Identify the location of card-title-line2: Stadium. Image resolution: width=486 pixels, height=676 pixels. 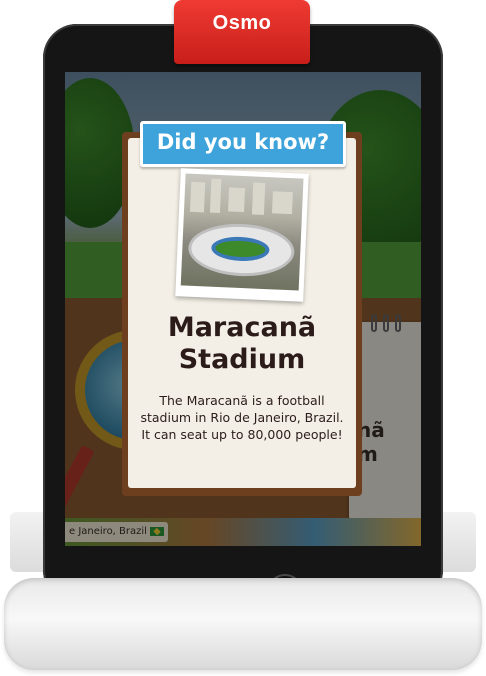
(242, 359).